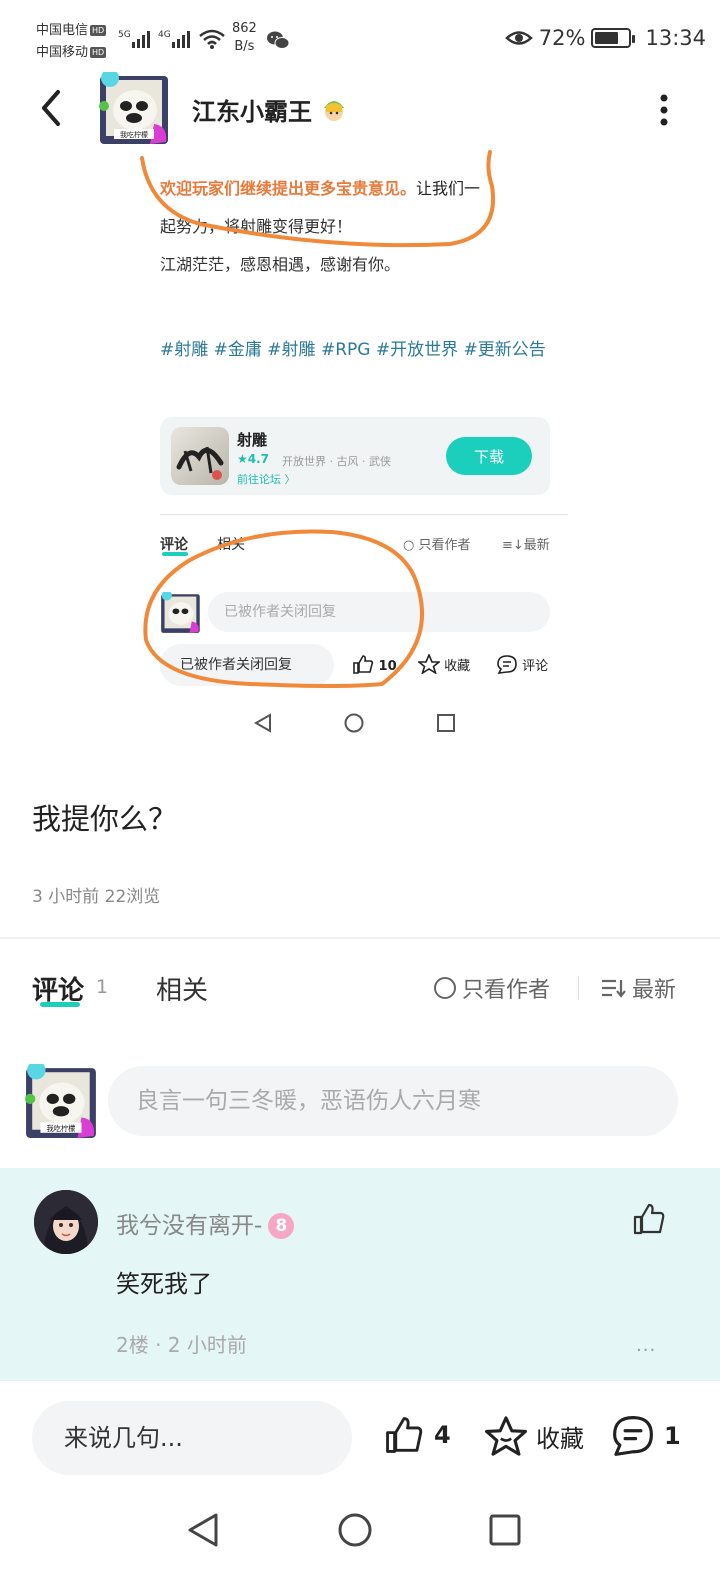 This screenshot has height=1592, width=720. I want to click on sort-latest-button: 最新, so click(638, 988).